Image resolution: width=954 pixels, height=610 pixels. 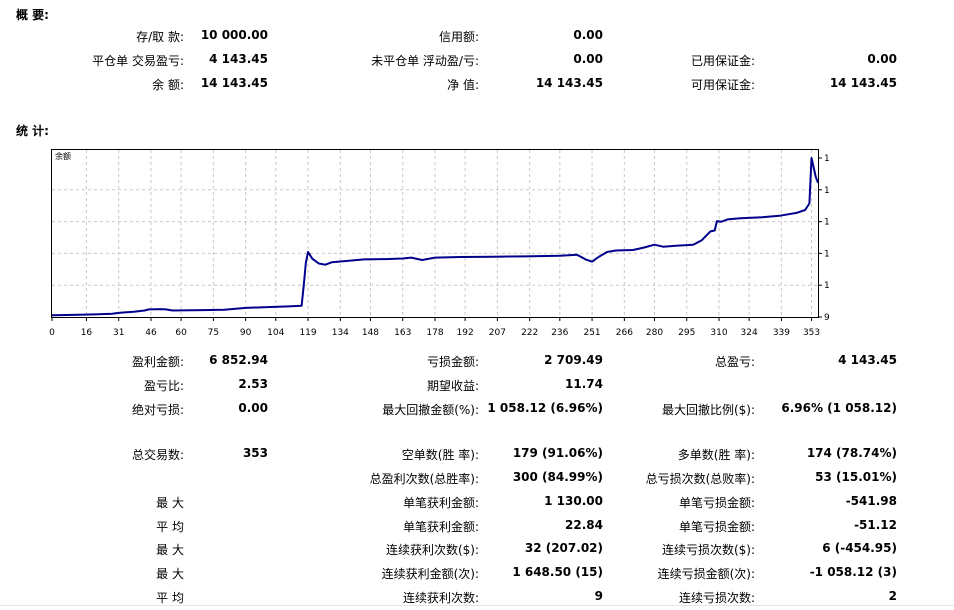 What do you see at coordinates (563, 548) in the screenshot?
I see `stat-value-2: 32 (207.02)` at bounding box center [563, 548].